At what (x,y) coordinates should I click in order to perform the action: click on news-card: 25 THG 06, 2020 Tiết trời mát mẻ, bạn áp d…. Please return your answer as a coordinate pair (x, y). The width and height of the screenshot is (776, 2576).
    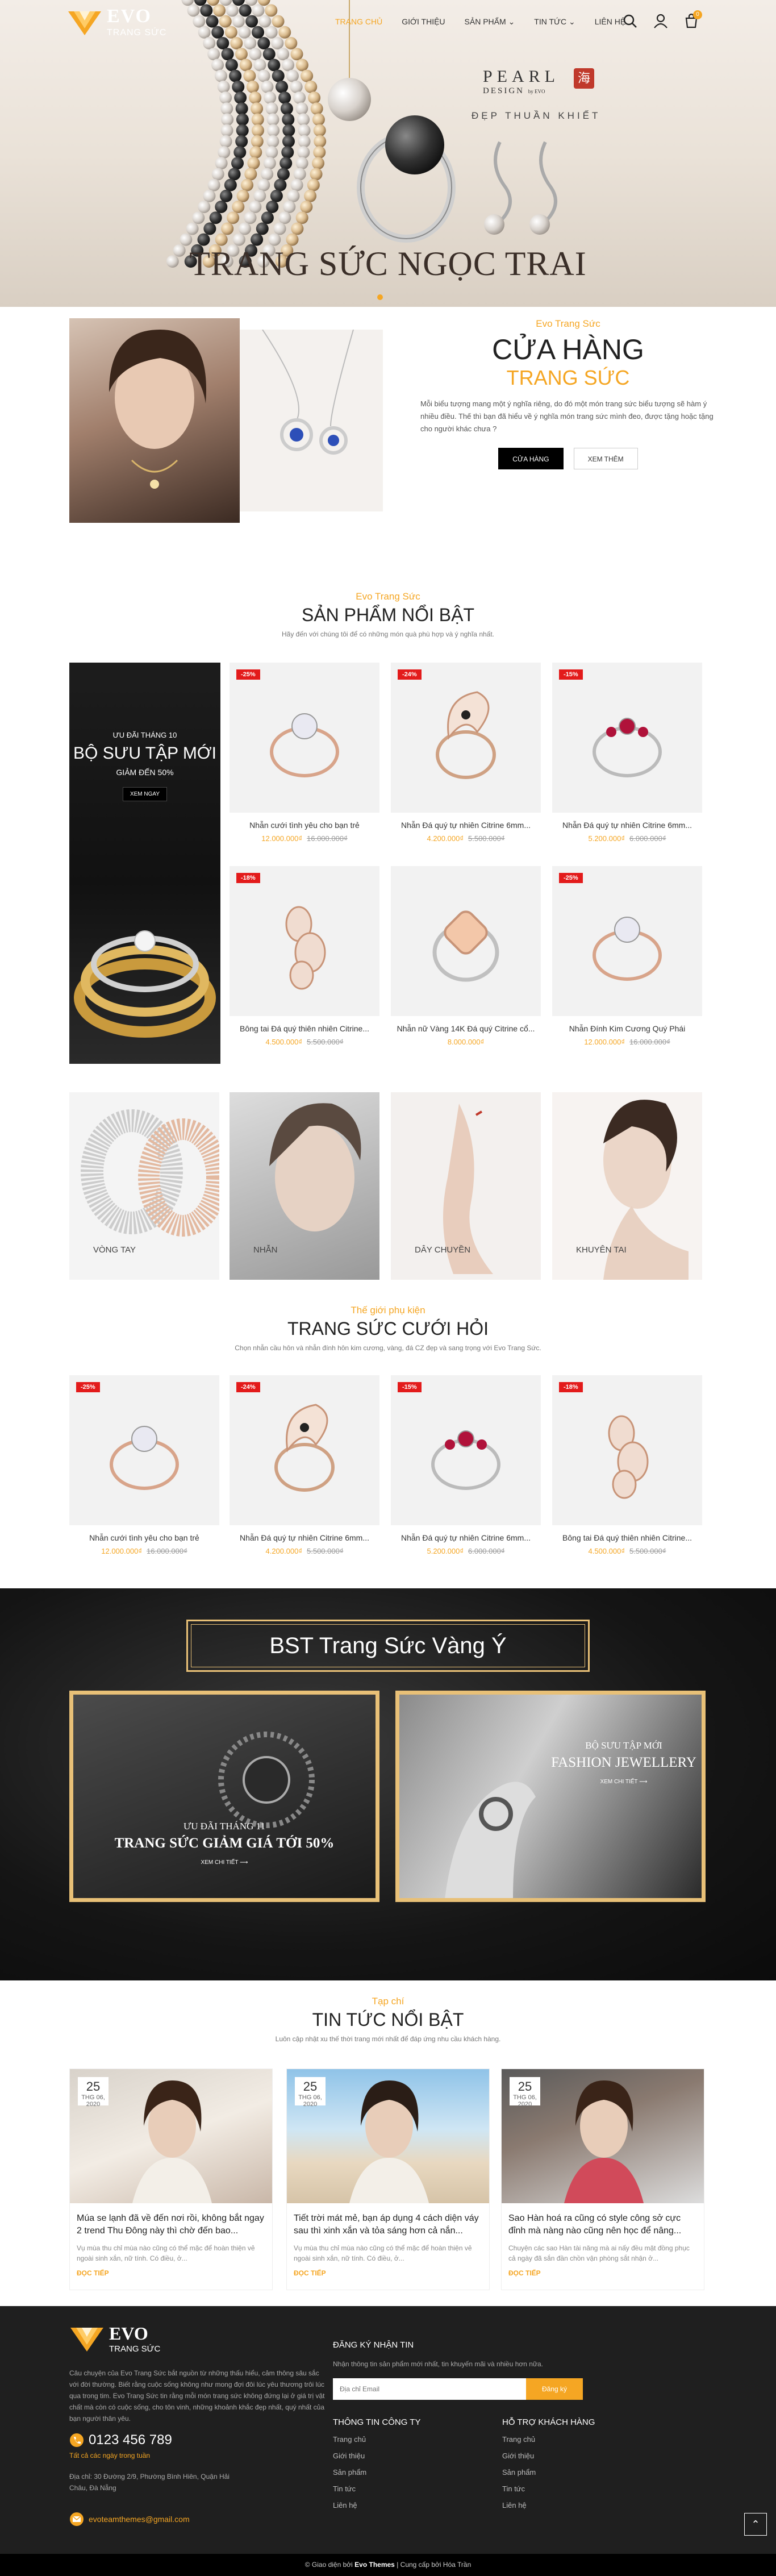
    Looking at the image, I should click on (388, 2179).